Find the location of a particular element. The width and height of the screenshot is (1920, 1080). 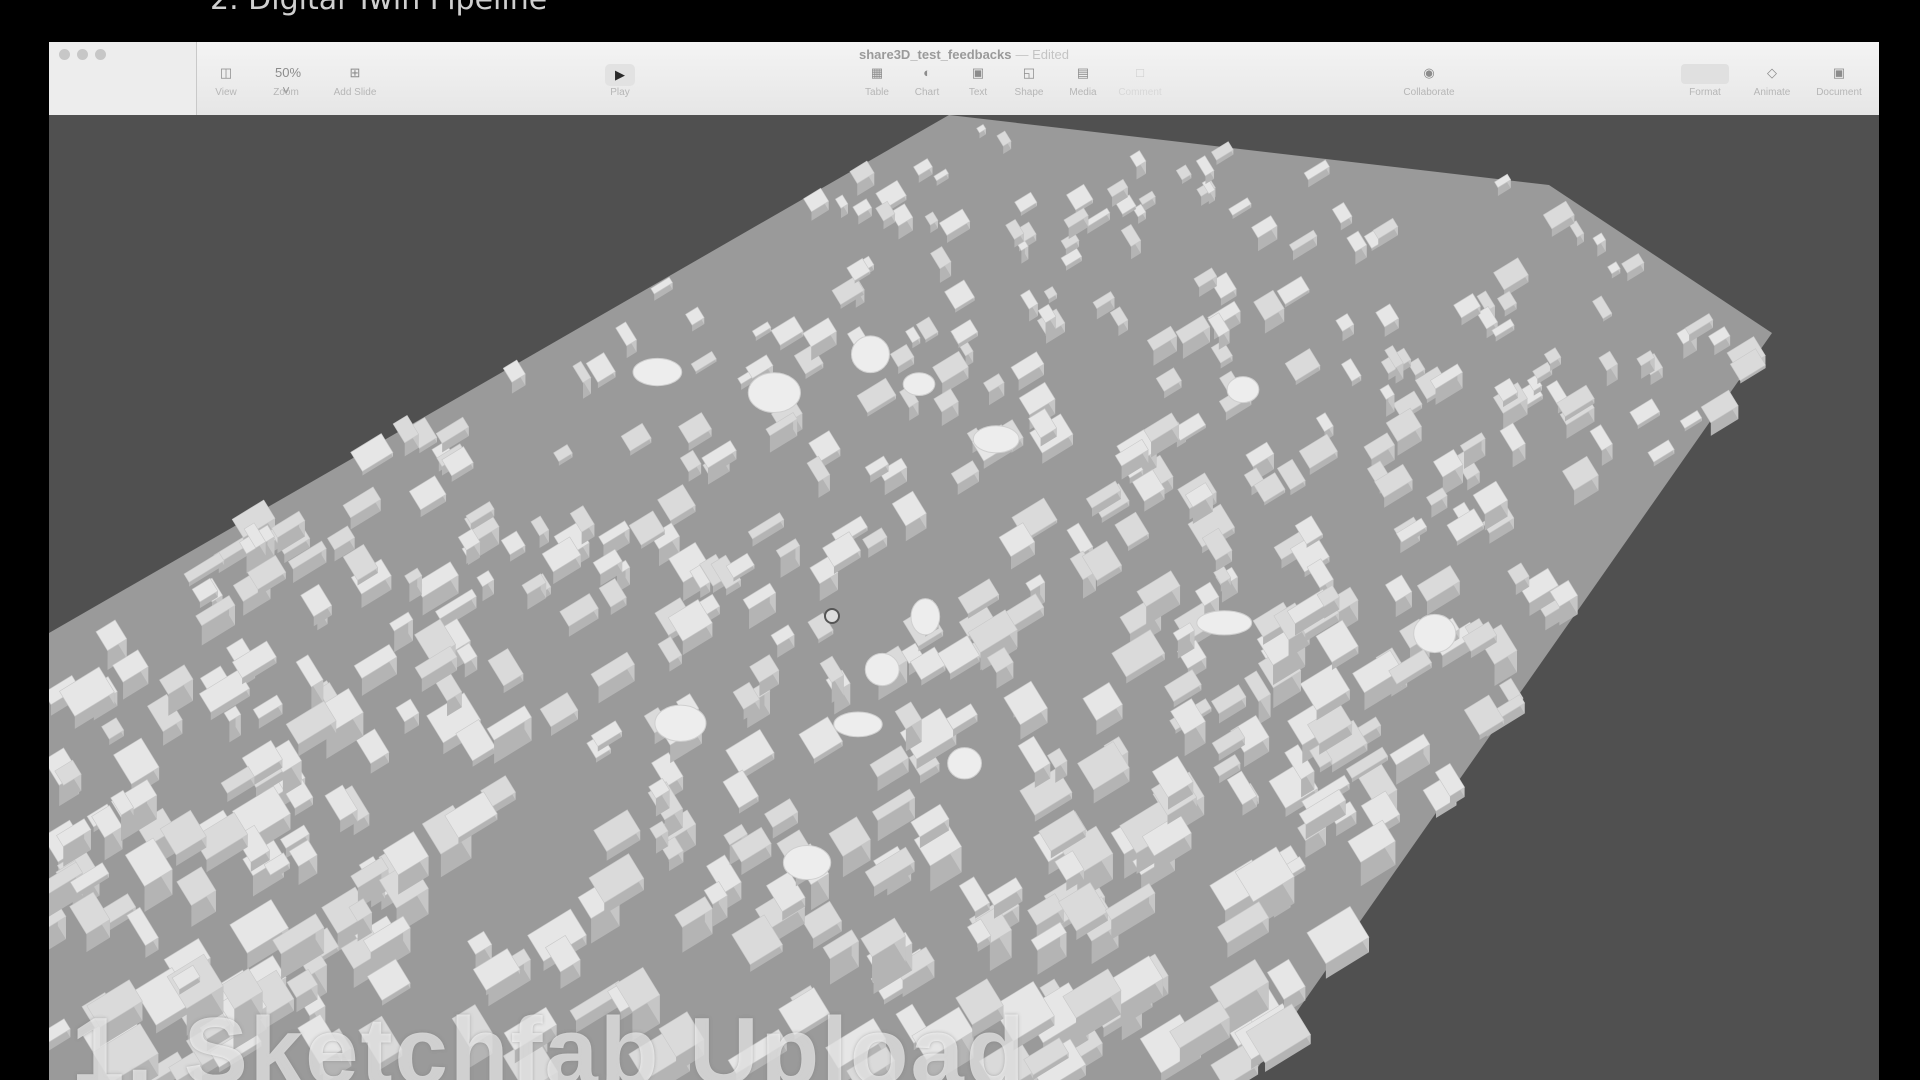

document-title: share3D_test_feedbacks — Edited is located at coordinates (964, 54).